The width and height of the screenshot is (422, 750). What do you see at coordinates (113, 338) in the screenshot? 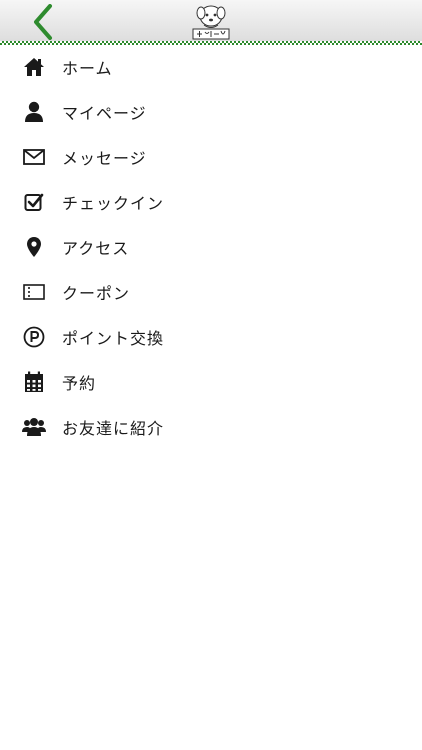
I see `menu-item-label: ポイント交換` at bounding box center [113, 338].